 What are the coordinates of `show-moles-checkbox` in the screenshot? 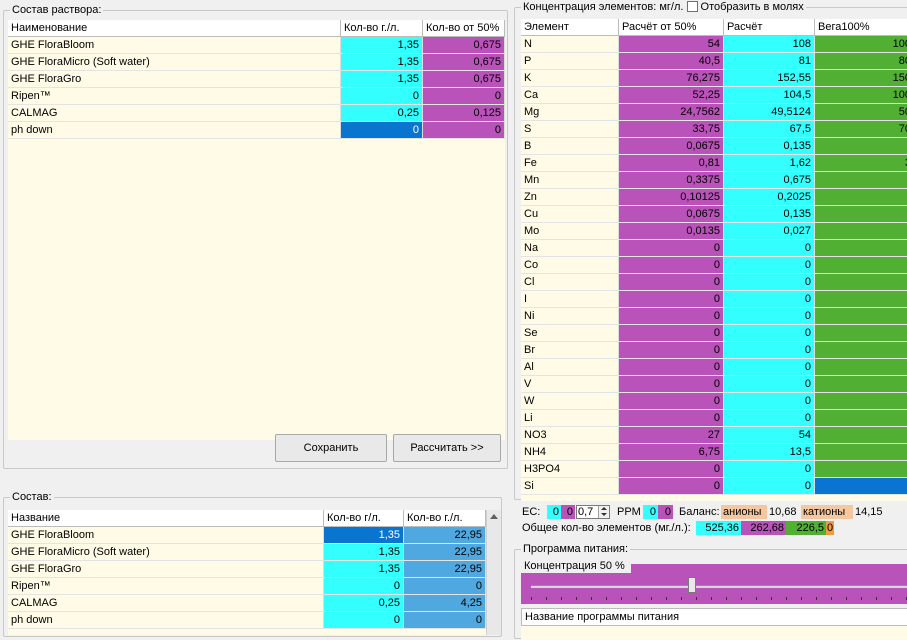 It's located at (692, 6).